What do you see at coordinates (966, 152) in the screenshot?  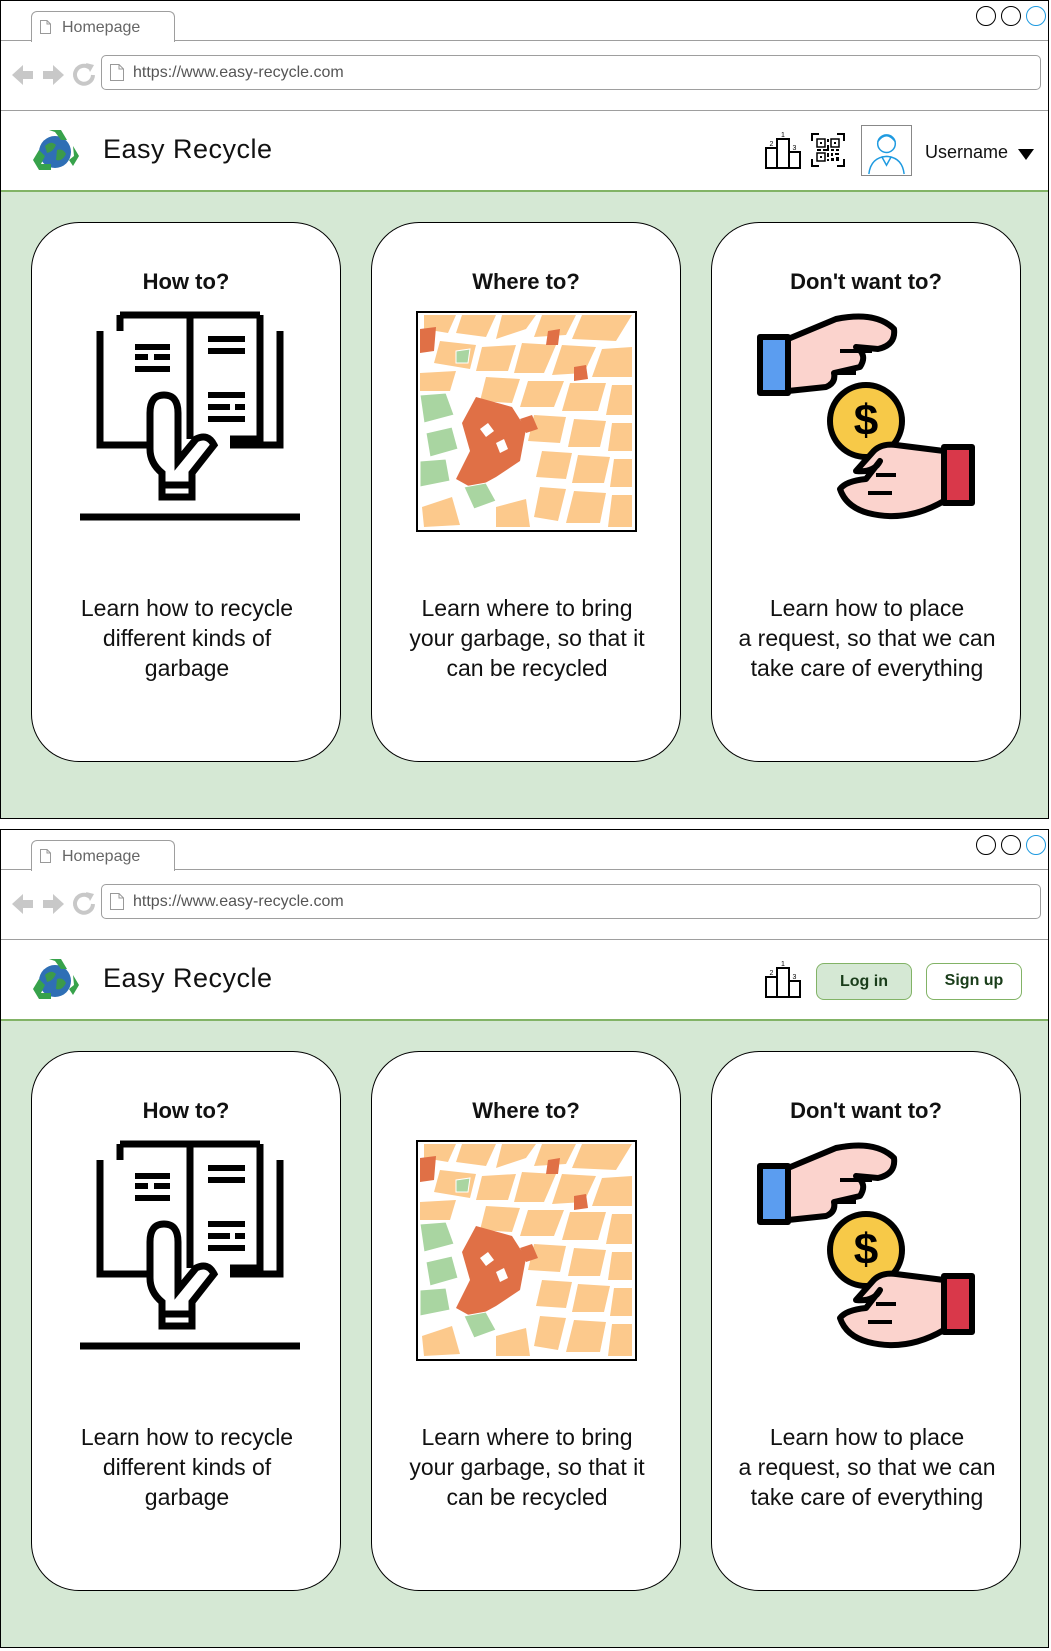 I see `username-label: Username` at bounding box center [966, 152].